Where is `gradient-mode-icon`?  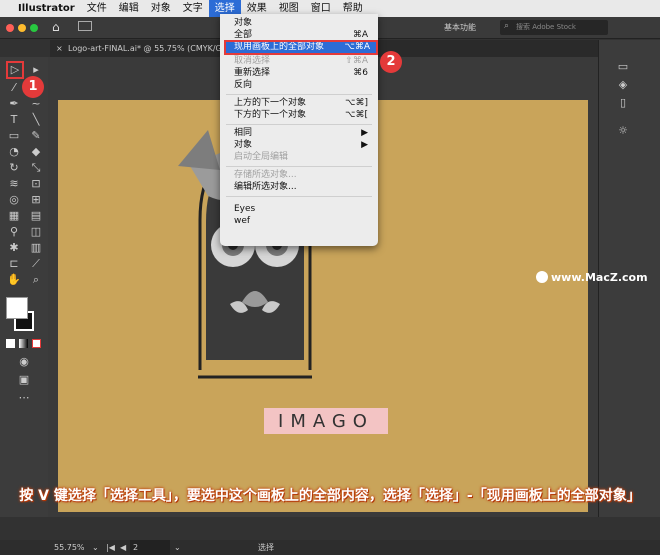 gradient-mode-icon is located at coordinates (23, 343).